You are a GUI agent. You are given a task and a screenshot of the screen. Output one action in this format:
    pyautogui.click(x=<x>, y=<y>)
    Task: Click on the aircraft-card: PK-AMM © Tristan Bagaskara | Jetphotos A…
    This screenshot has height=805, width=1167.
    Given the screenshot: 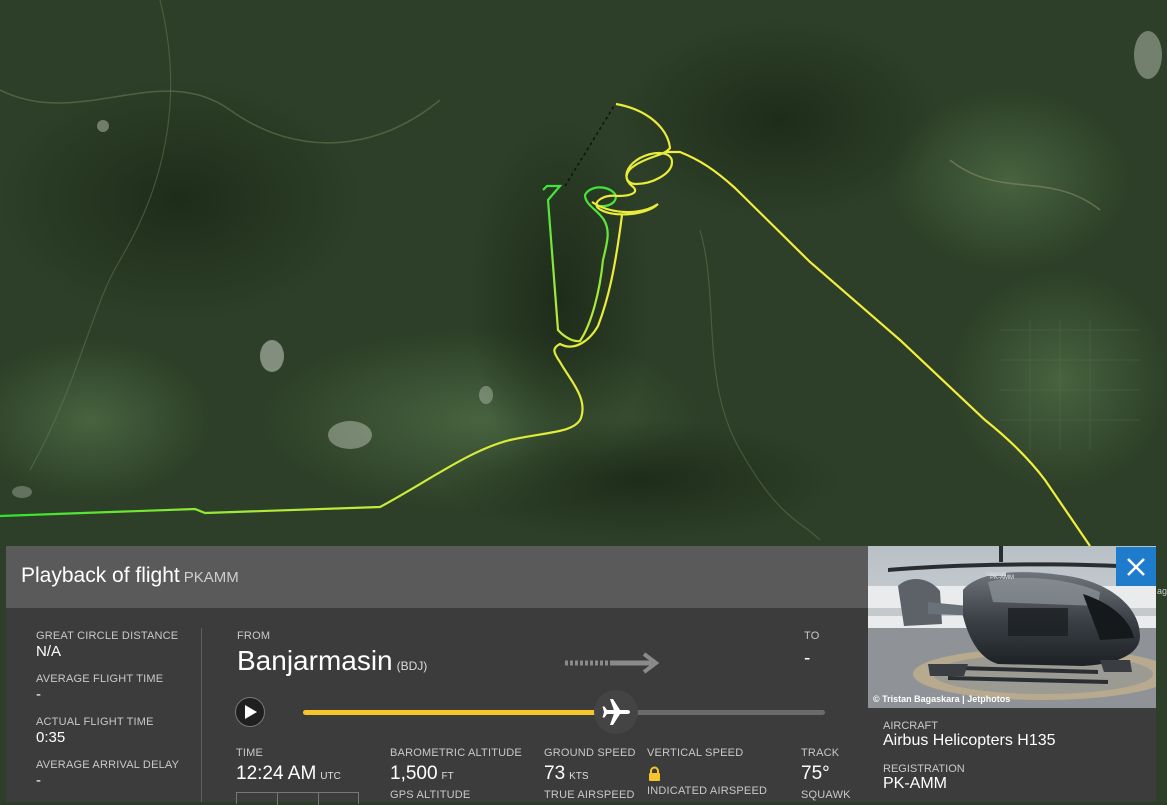 What is the action you would take?
    pyautogui.click(x=1012, y=674)
    